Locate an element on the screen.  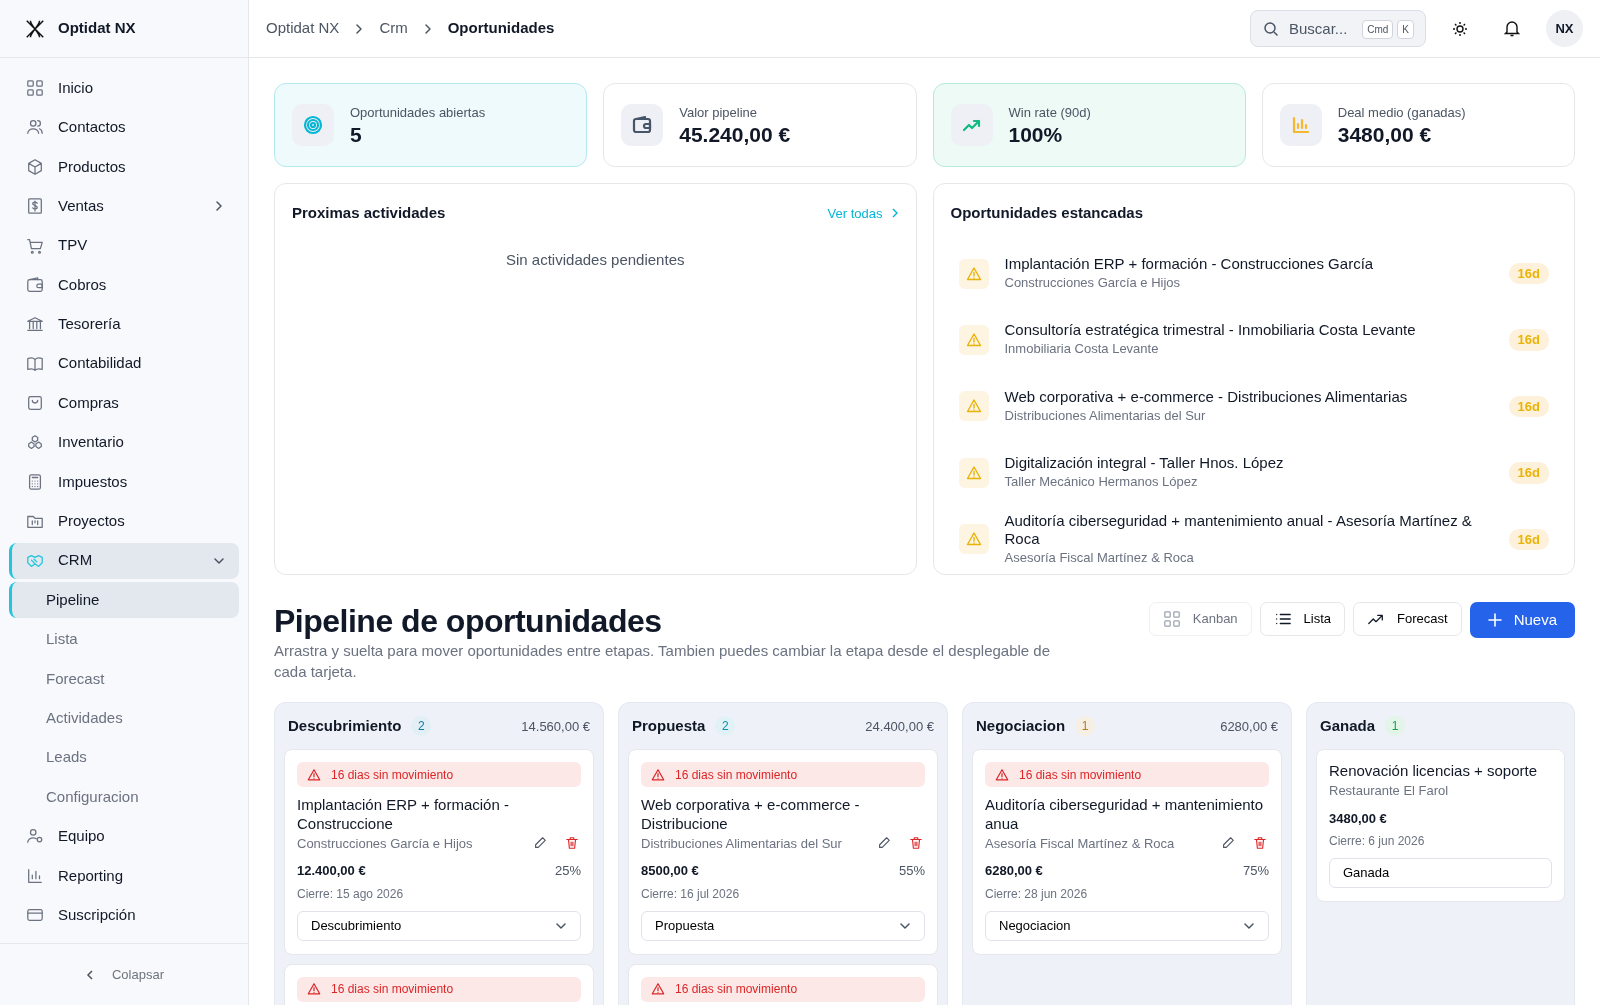
stat-label: Oportunidades abiertas is located at coordinates (418, 112).